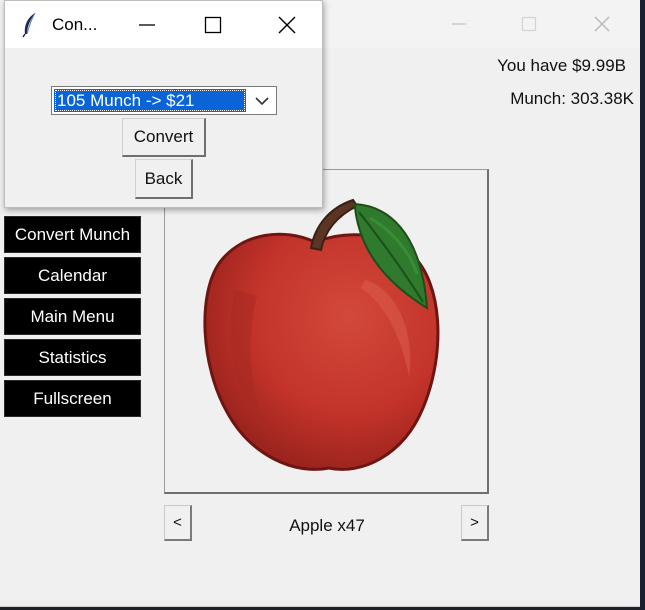 The image size is (645, 610). I want to click on feather-icon, so click(29, 25).